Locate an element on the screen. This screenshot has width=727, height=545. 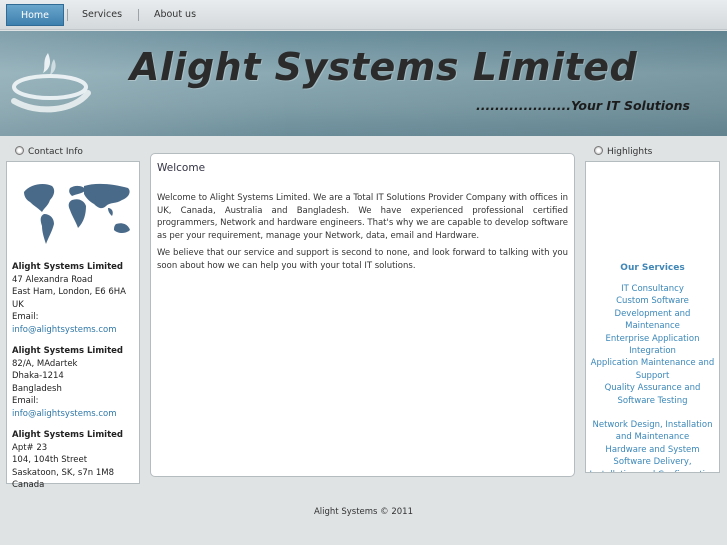
address-line: Apt# 23 is located at coordinates (30, 447).